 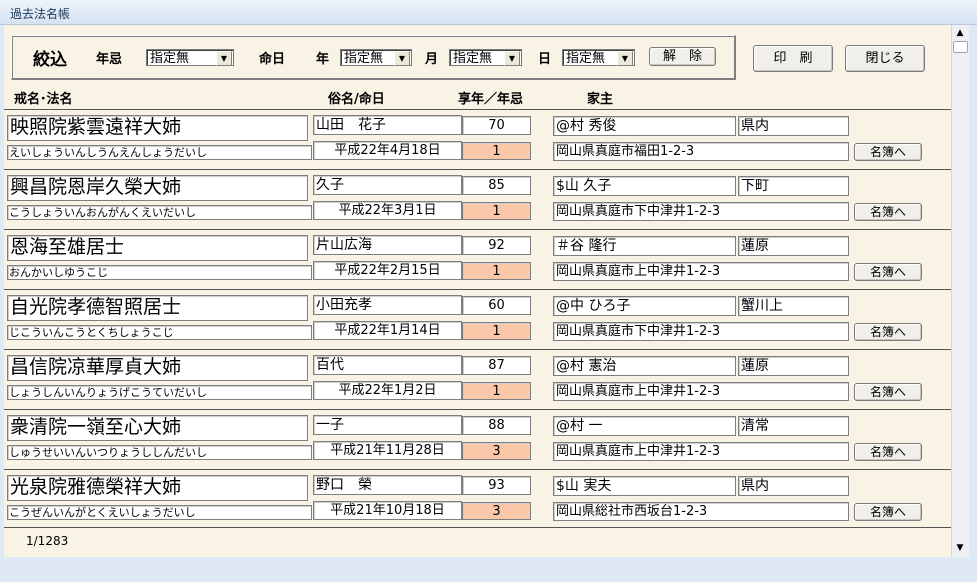 I want to click on scroll-thumb, so click(x=960, y=47).